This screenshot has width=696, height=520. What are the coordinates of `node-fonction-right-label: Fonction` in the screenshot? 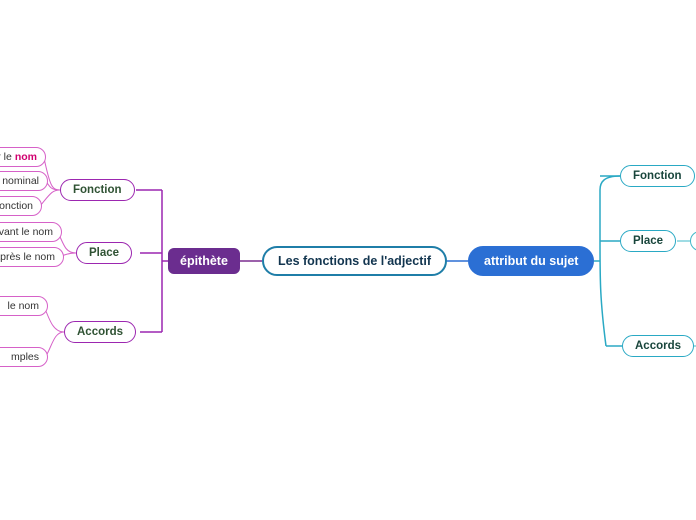 It's located at (657, 176).